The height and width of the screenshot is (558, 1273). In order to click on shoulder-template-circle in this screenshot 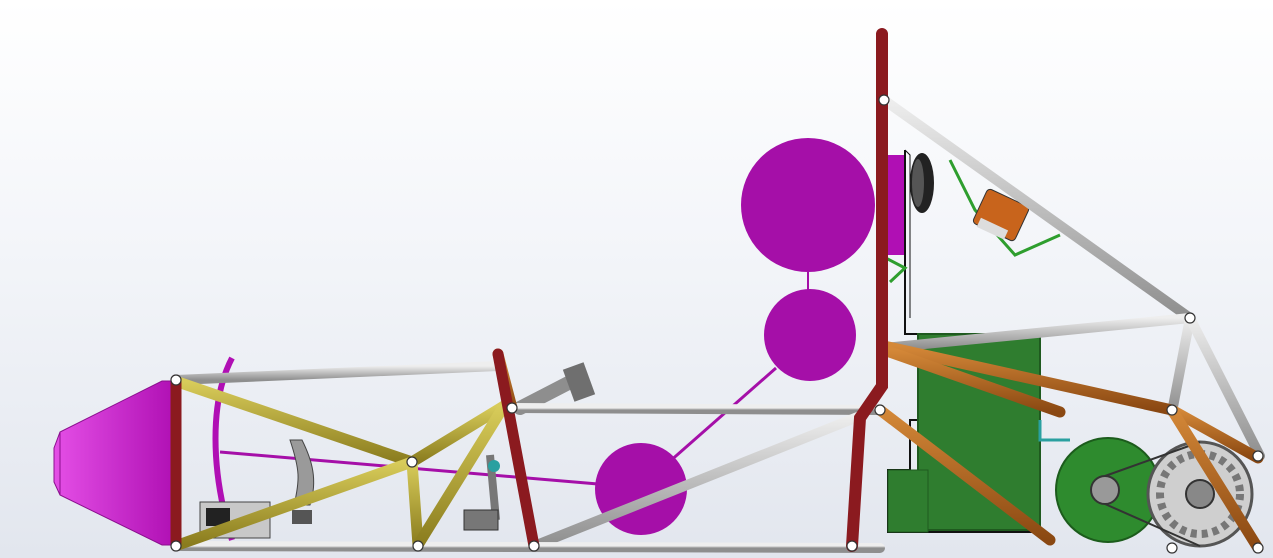, I will do `click(810, 335)`.